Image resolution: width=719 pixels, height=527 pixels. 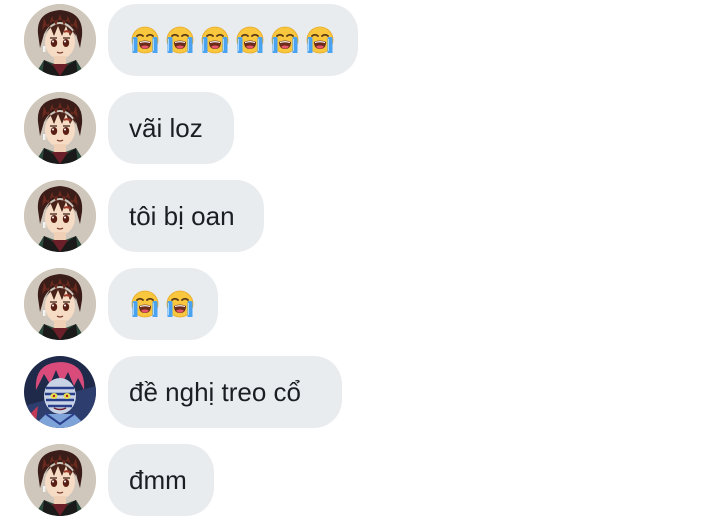 I want to click on message-row: đề nghị treo cổ, so click(x=359, y=392).